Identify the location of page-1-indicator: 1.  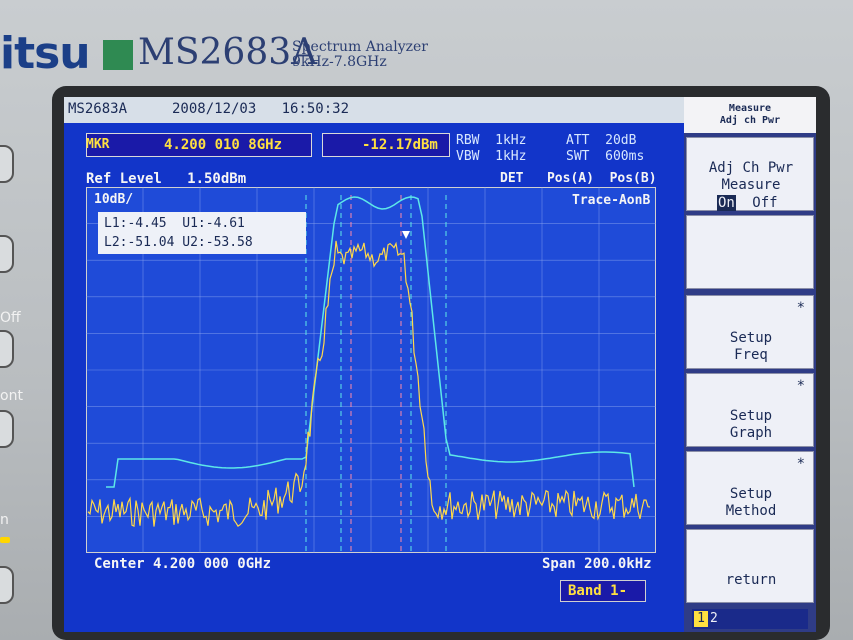
(701, 619).